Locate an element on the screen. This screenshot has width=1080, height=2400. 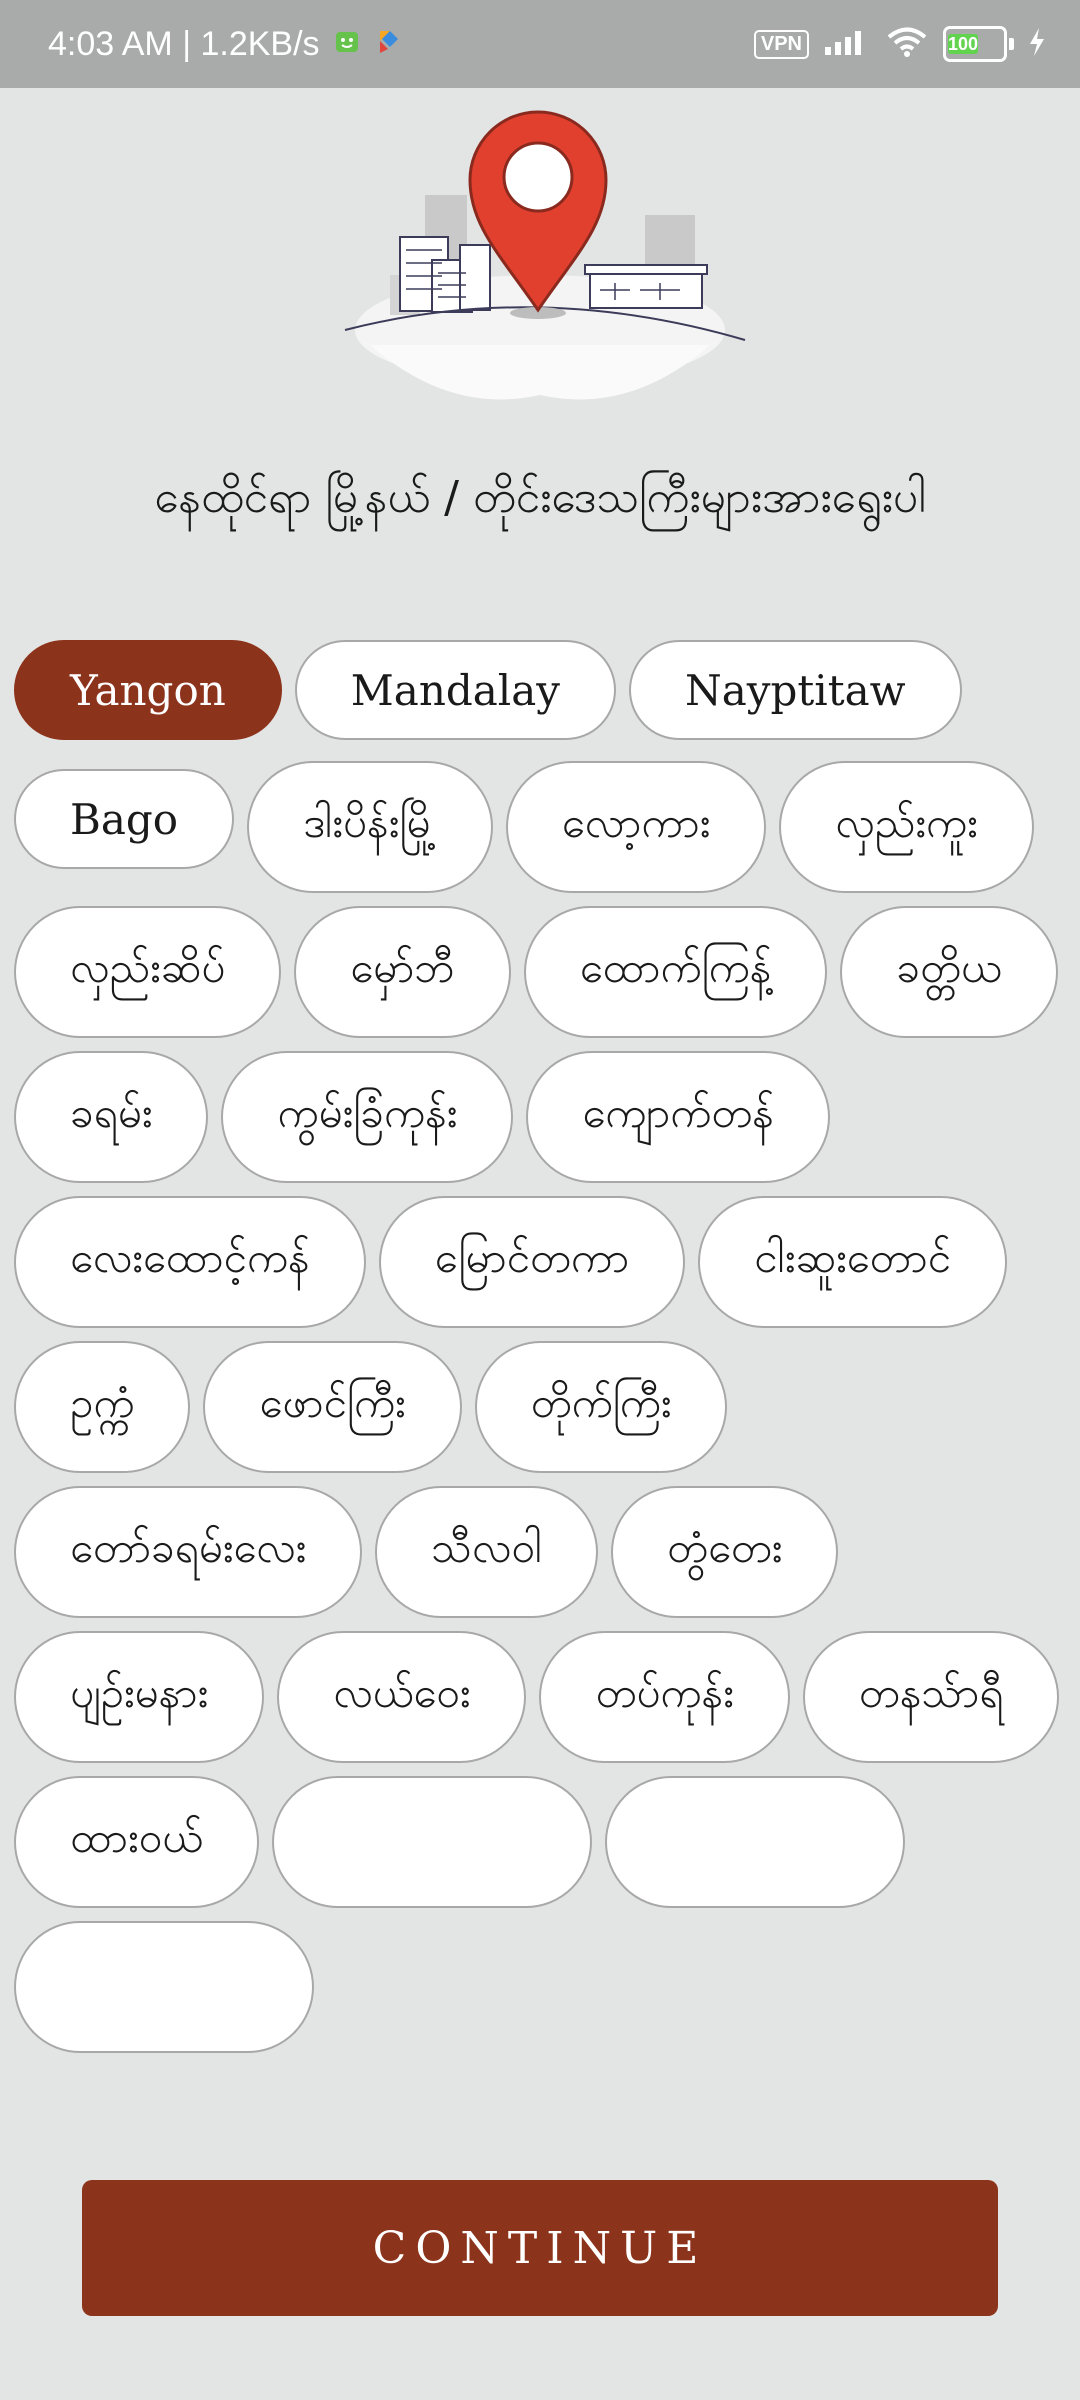
region-chip: တပ်ကုန်း is located at coordinates (664, 1697).